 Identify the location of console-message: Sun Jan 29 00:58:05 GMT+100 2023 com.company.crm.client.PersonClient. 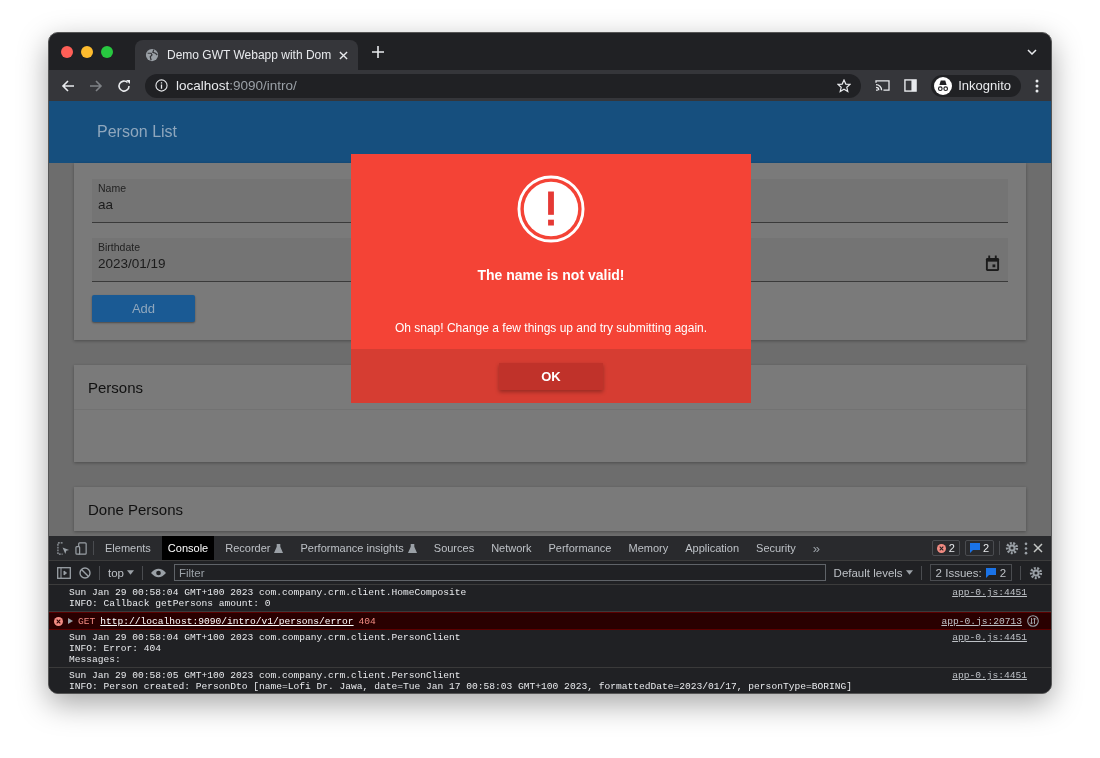
(265, 675).